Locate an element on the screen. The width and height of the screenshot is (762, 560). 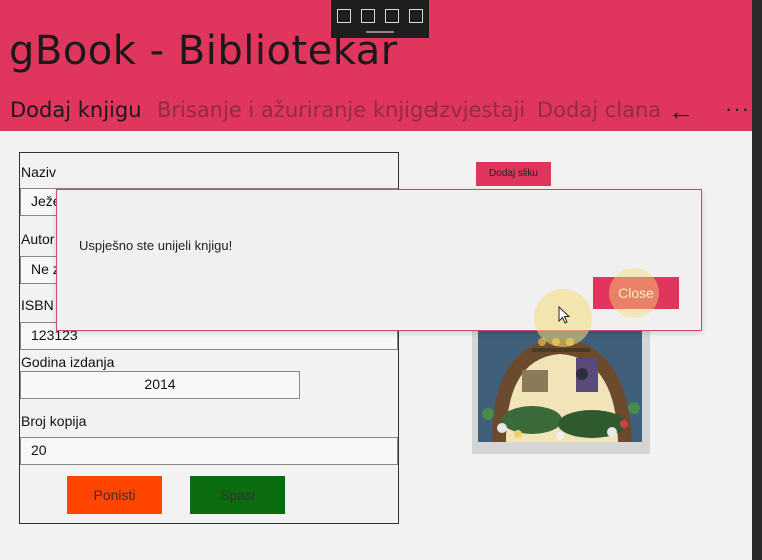
tab-dodaj-knjigu: Dodaj knjigu is located at coordinates (76, 110).